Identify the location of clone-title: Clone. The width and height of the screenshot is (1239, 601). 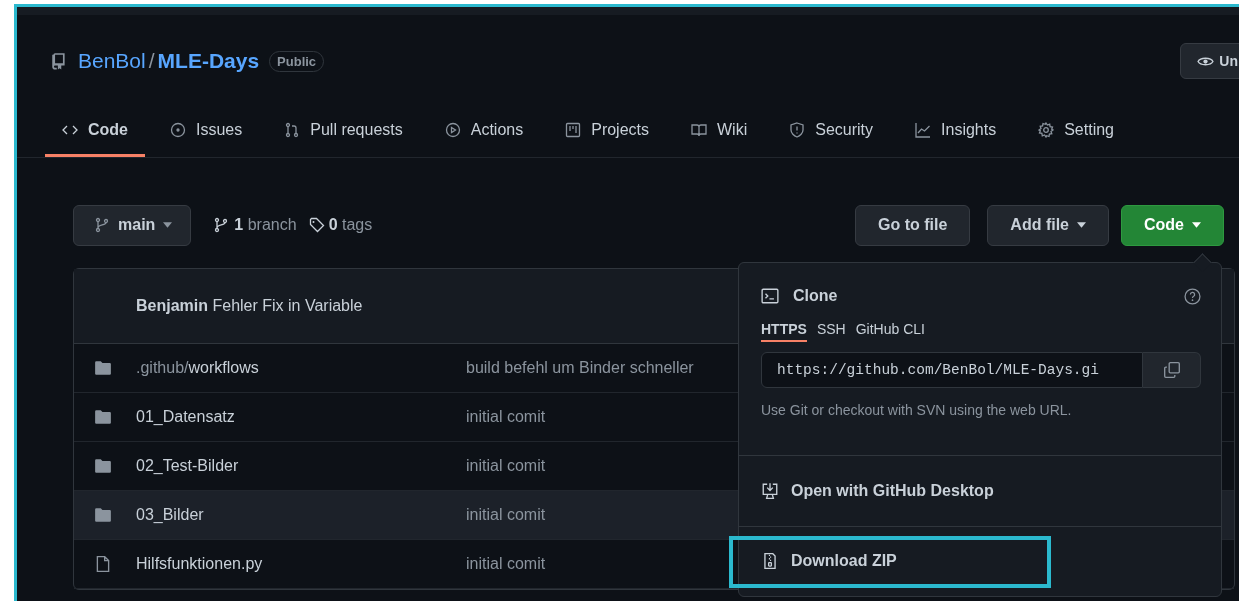
(815, 296).